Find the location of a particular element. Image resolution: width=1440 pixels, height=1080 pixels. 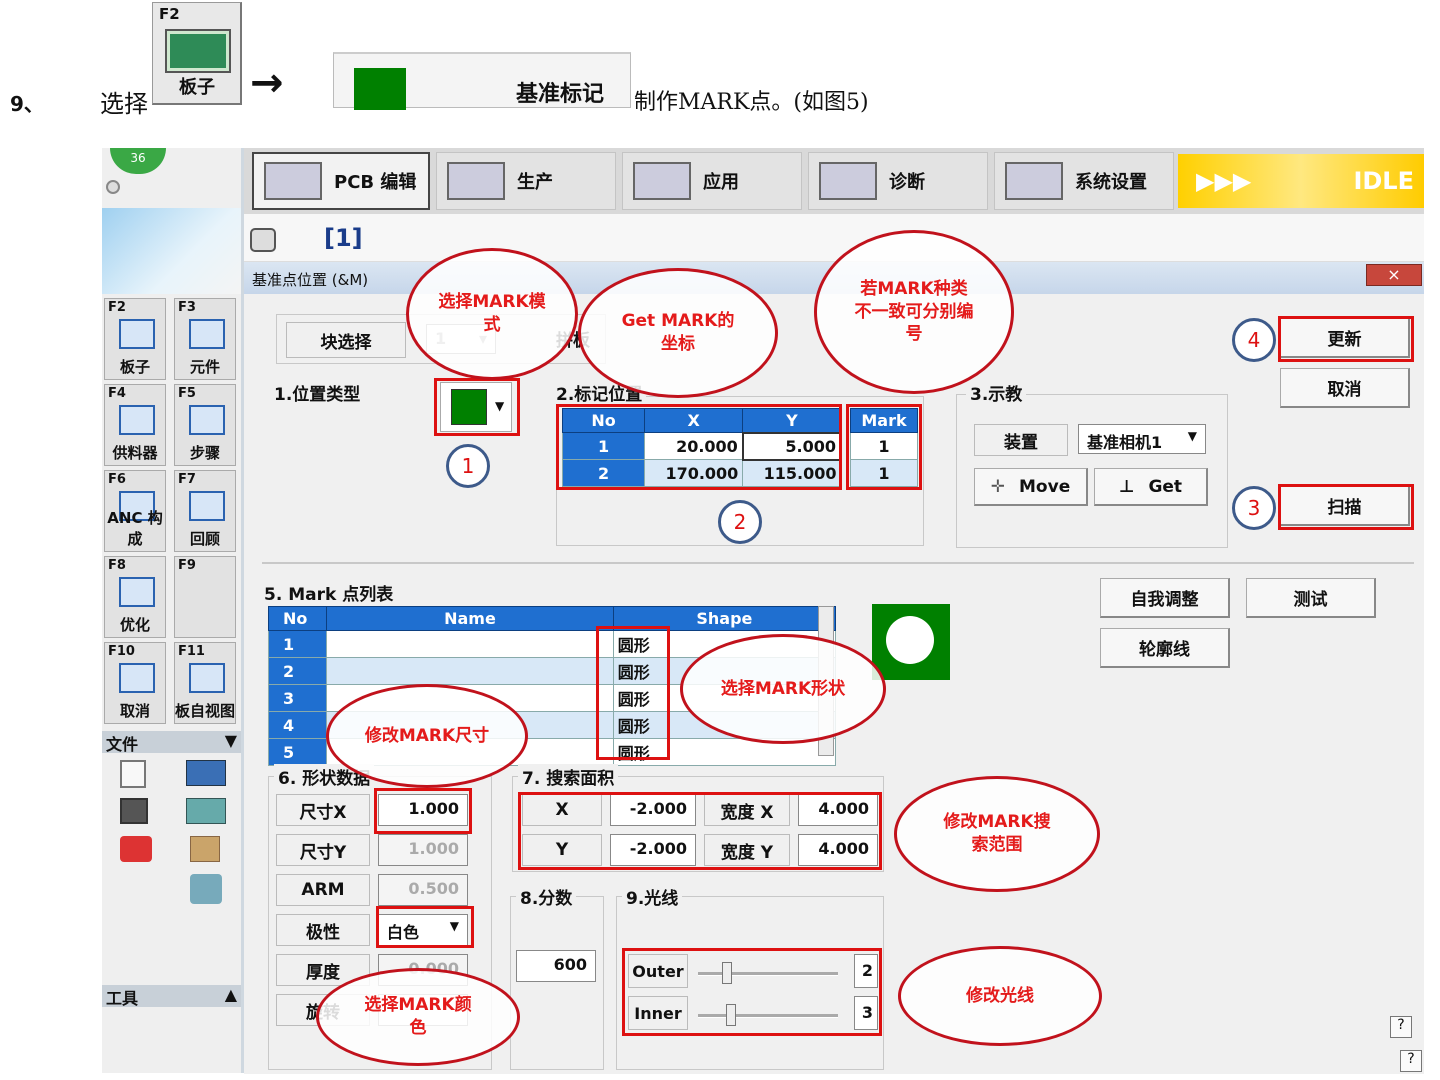

callout-modify-search-range: 修改MARK搜索范围 is located at coordinates (997, 834).